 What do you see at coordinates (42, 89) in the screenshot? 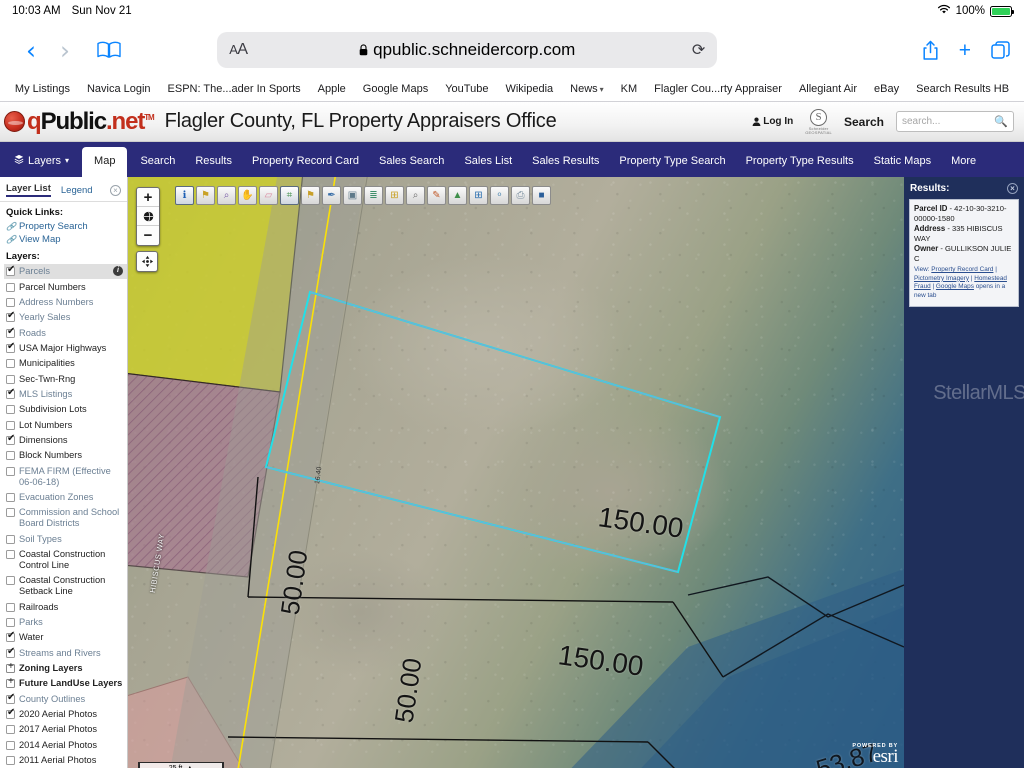
I see `bookmark-item: My Listings` at bounding box center [42, 89].